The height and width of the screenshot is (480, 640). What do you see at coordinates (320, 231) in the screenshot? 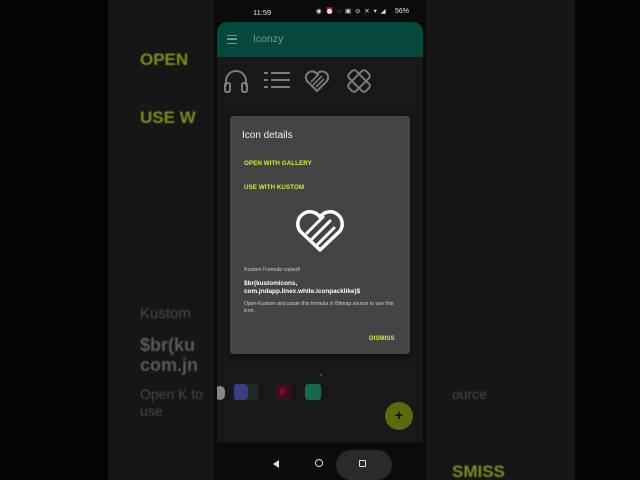
I see `heart-icon` at bounding box center [320, 231].